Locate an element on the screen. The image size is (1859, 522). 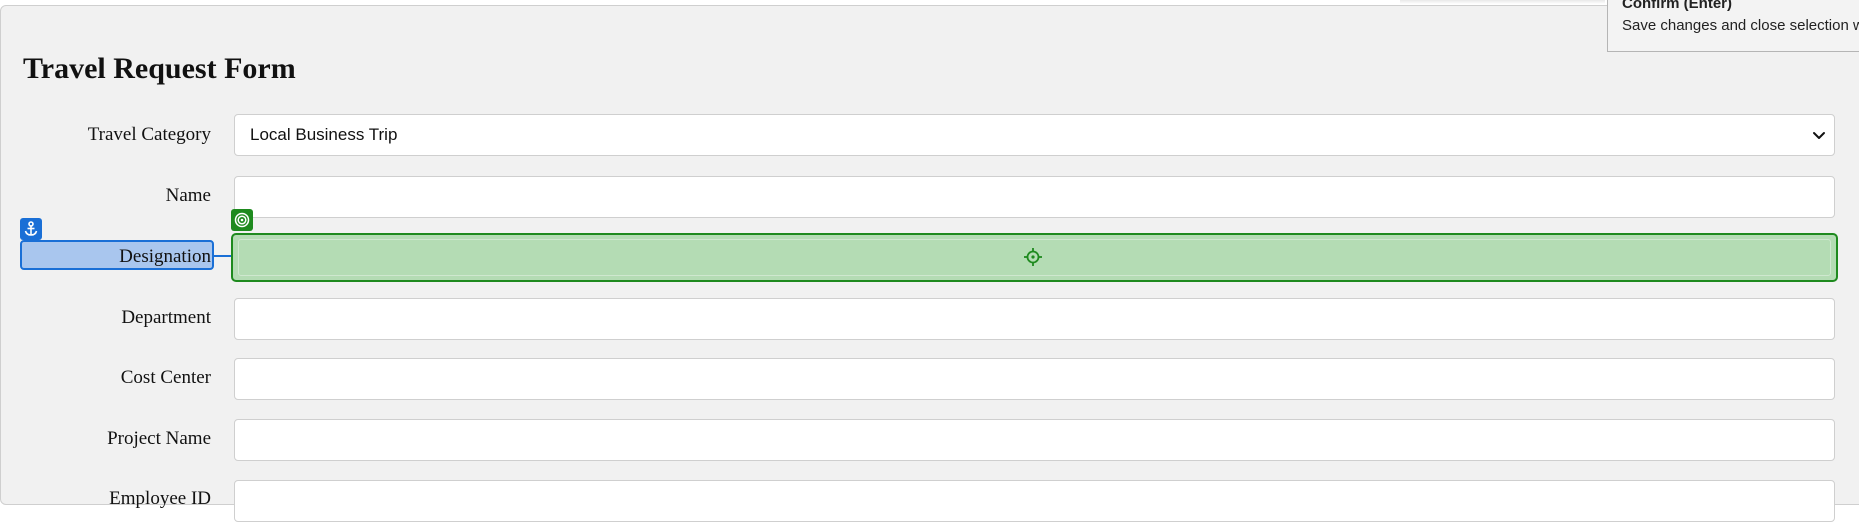
department-input is located at coordinates (1034, 319).